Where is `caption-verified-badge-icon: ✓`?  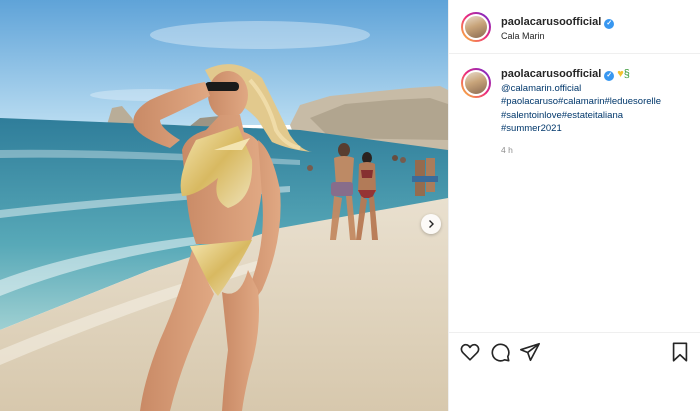 caption-verified-badge-icon: ✓ is located at coordinates (609, 76).